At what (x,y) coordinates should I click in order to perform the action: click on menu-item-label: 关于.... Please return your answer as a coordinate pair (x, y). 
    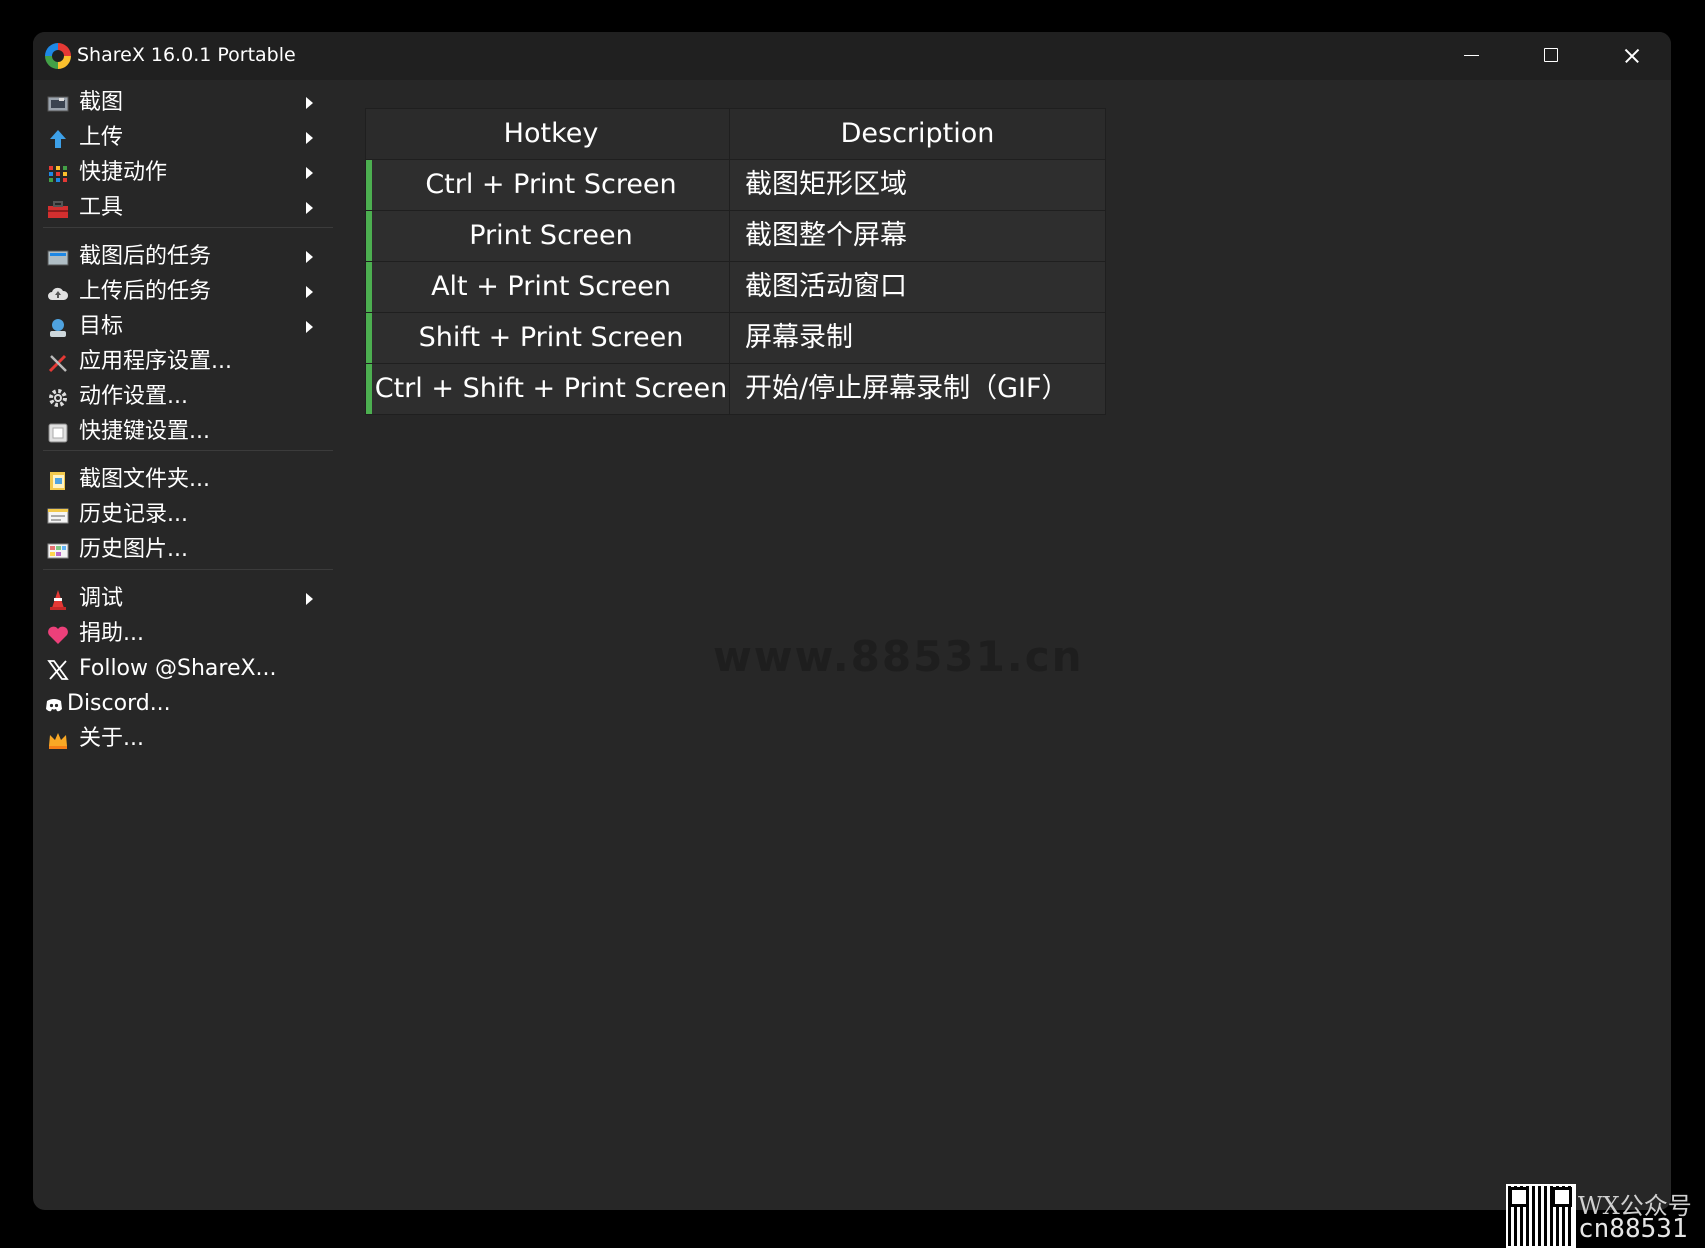
    Looking at the image, I should click on (111, 738).